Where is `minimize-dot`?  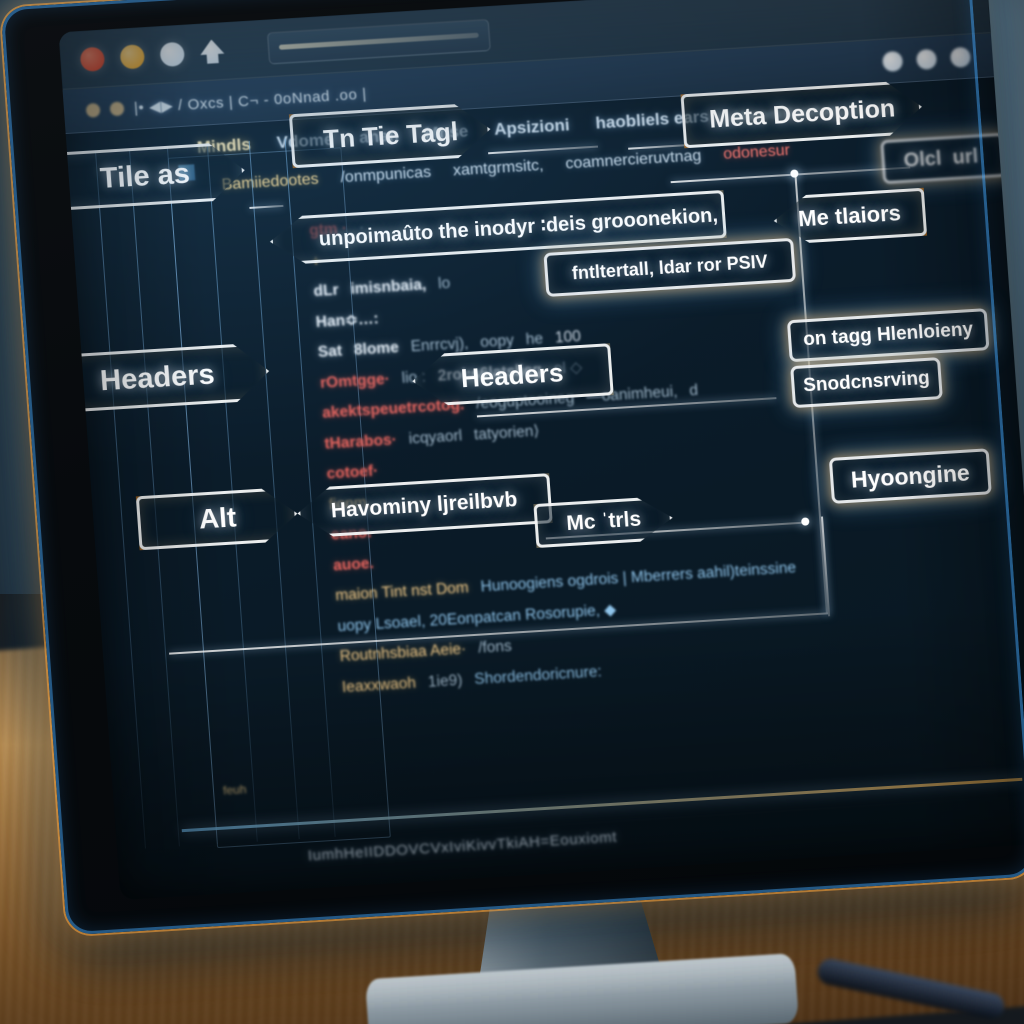 minimize-dot is located at coordinates (132, 56).